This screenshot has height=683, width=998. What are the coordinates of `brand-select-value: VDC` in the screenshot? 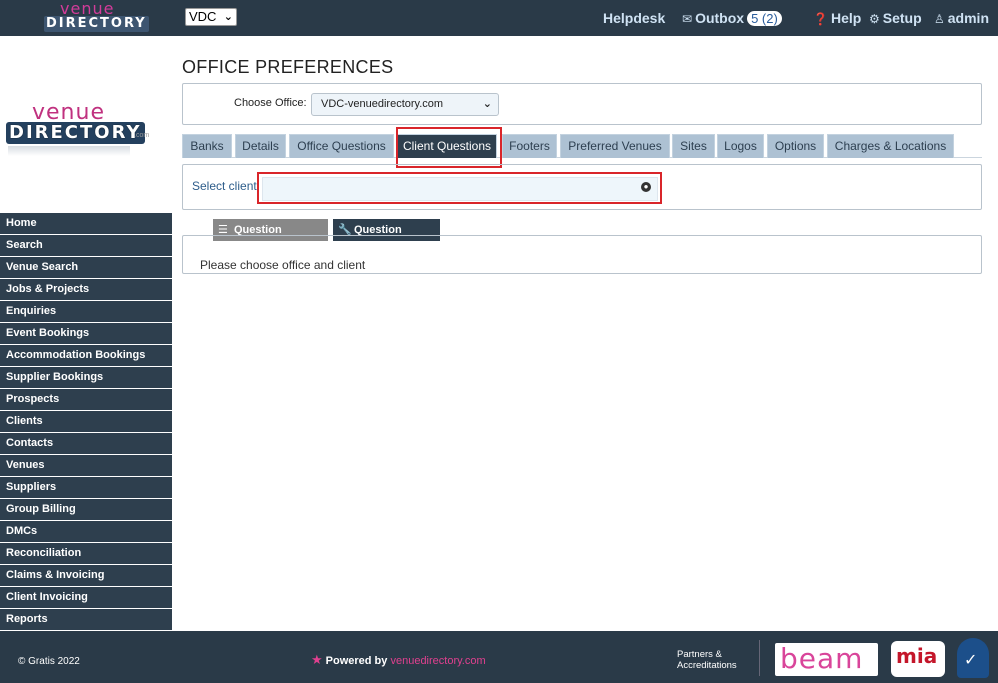 It's located at (203, 16).